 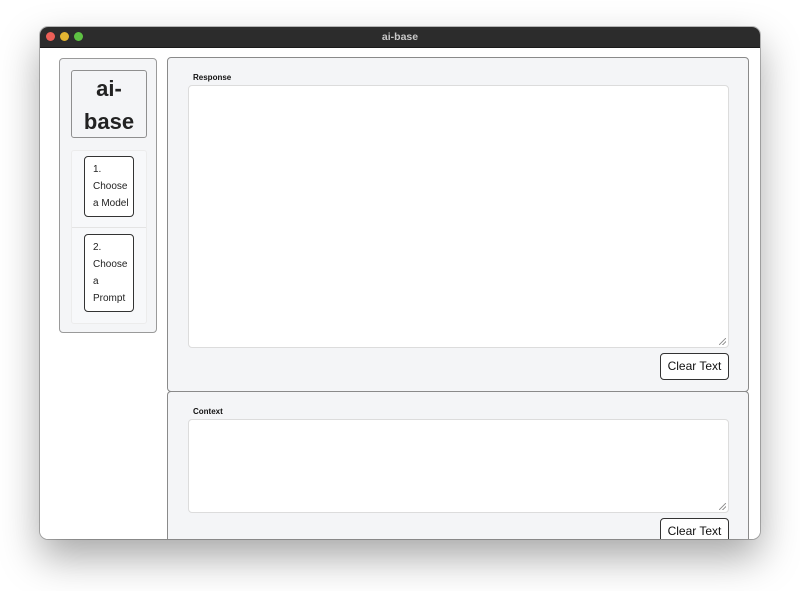 What do you see at coordinates (208, 411) in the screenshot?
I see `context-label: Context` at bounding box center [208, 411].